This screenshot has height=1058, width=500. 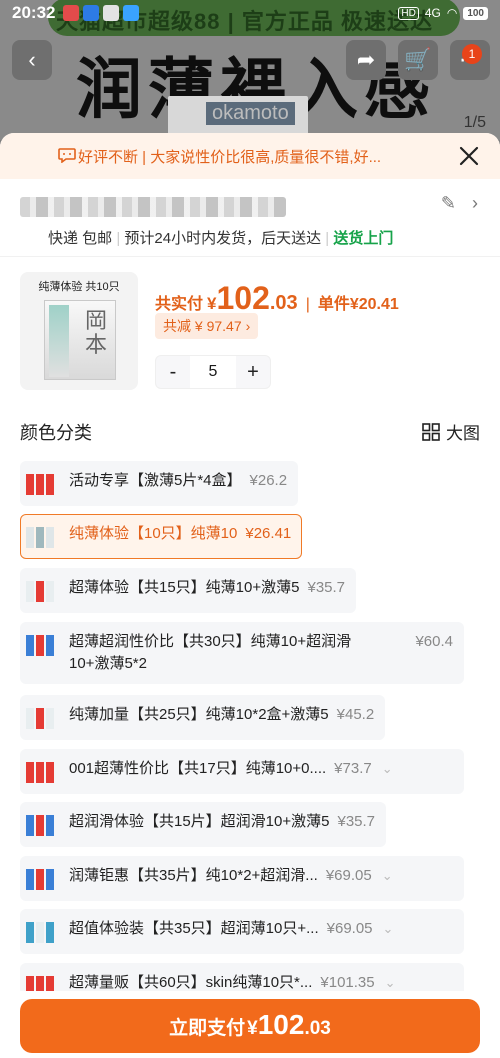 What do you see at coordinates (281, 1024) in the screenshot?
I see `pay-amount-int: 102` at bounding box center [281, 1024].